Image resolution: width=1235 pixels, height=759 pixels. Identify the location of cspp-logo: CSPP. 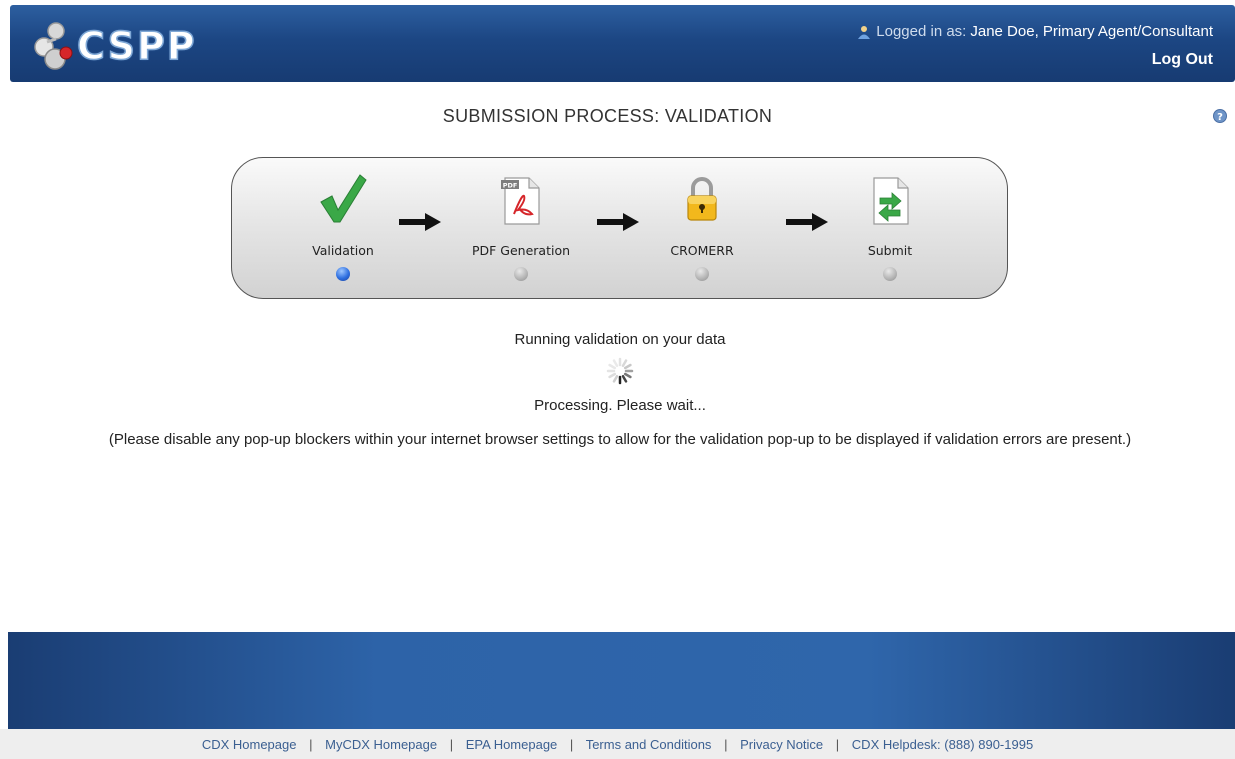
(114, 45).